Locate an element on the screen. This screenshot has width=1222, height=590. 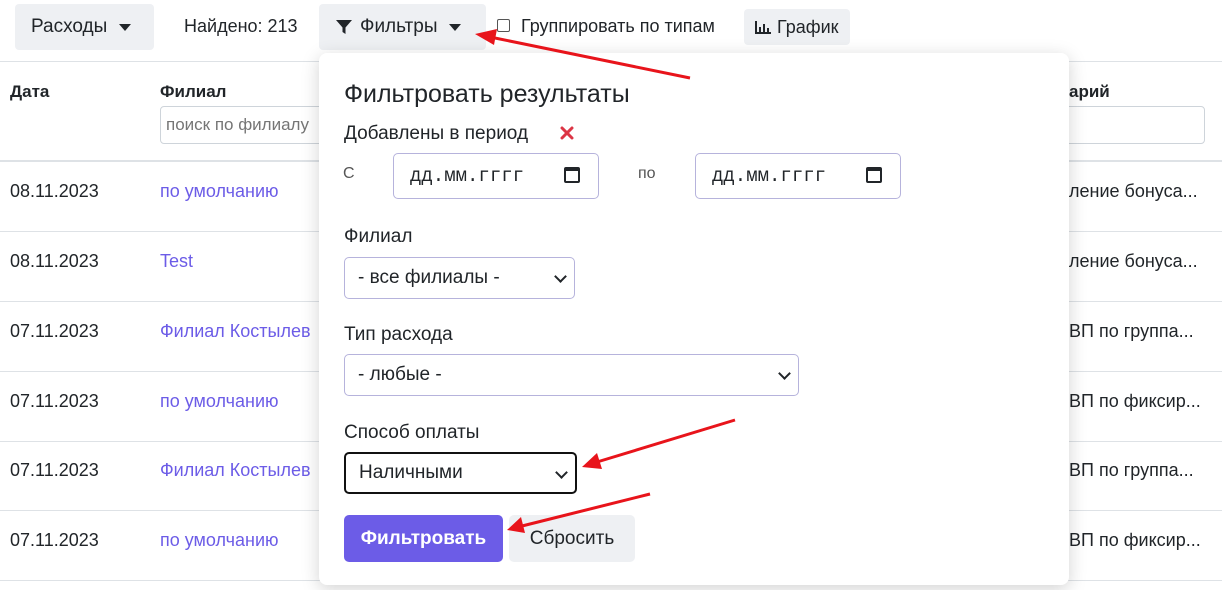
filters-button: Фильтры is located at coordinates (402, 27).